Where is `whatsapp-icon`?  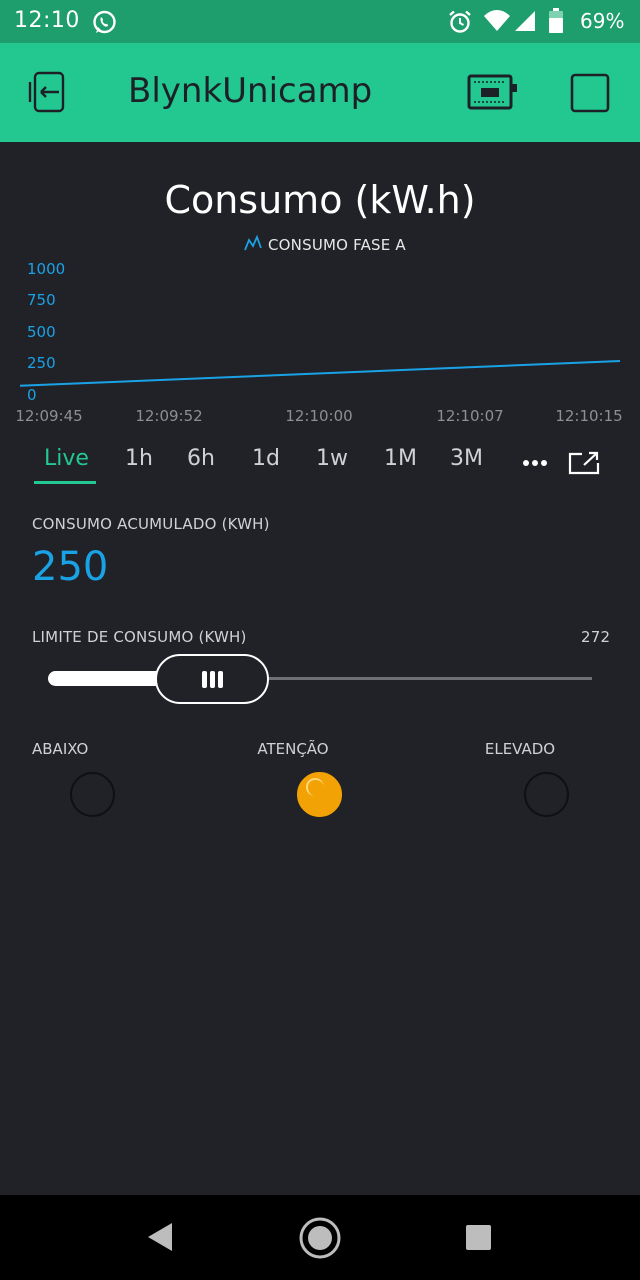 whatsapp-icon is located at coordinates (104, 22).